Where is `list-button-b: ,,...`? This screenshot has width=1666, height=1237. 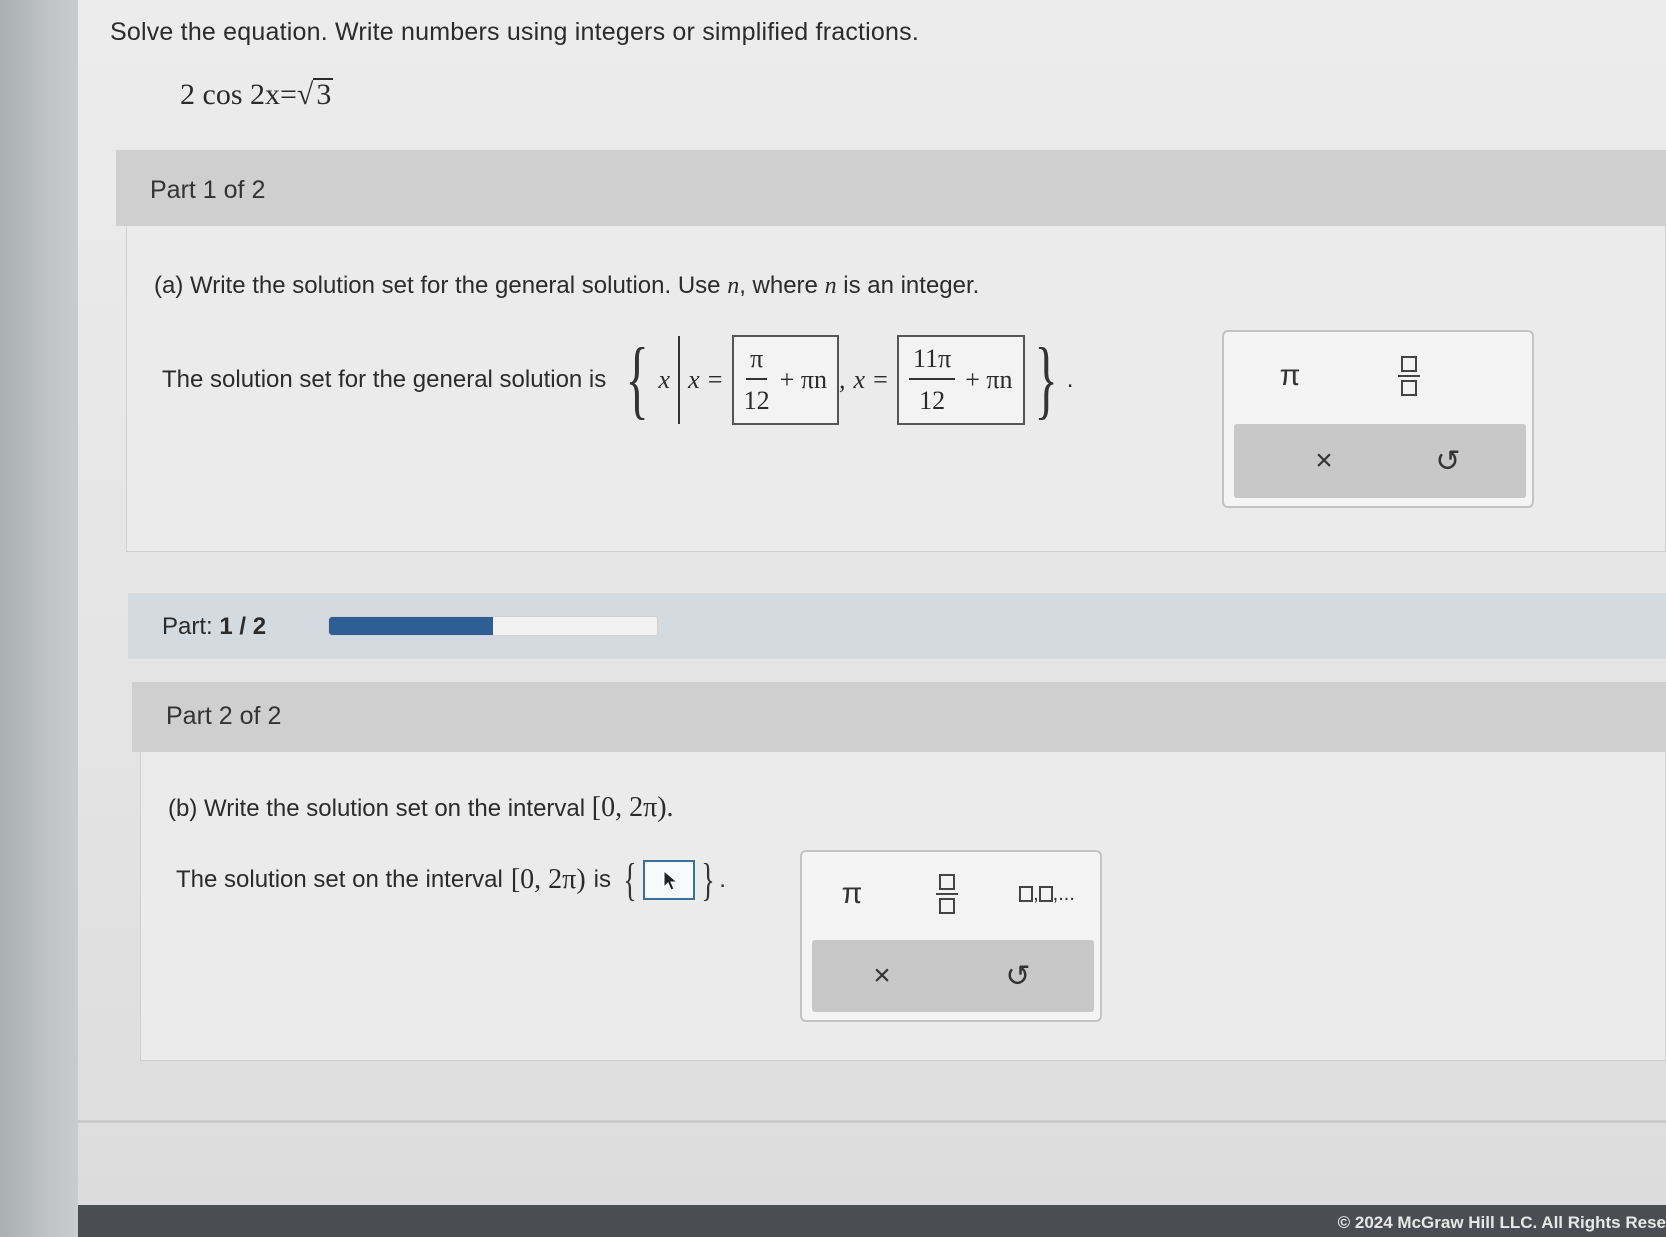 list-button-b: ,,... is located at coordinates (1047, 894).